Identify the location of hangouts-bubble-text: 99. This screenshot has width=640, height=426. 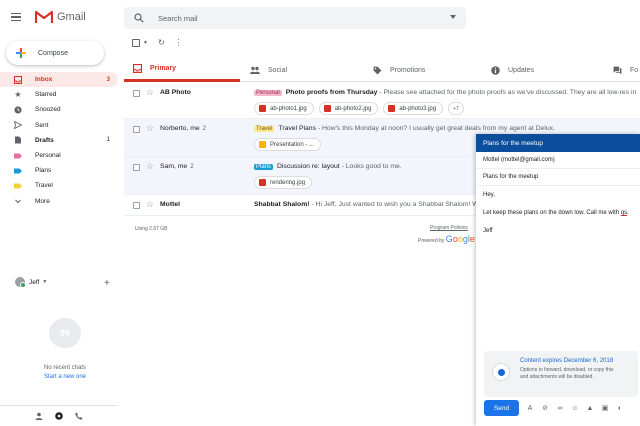
(64, 333).